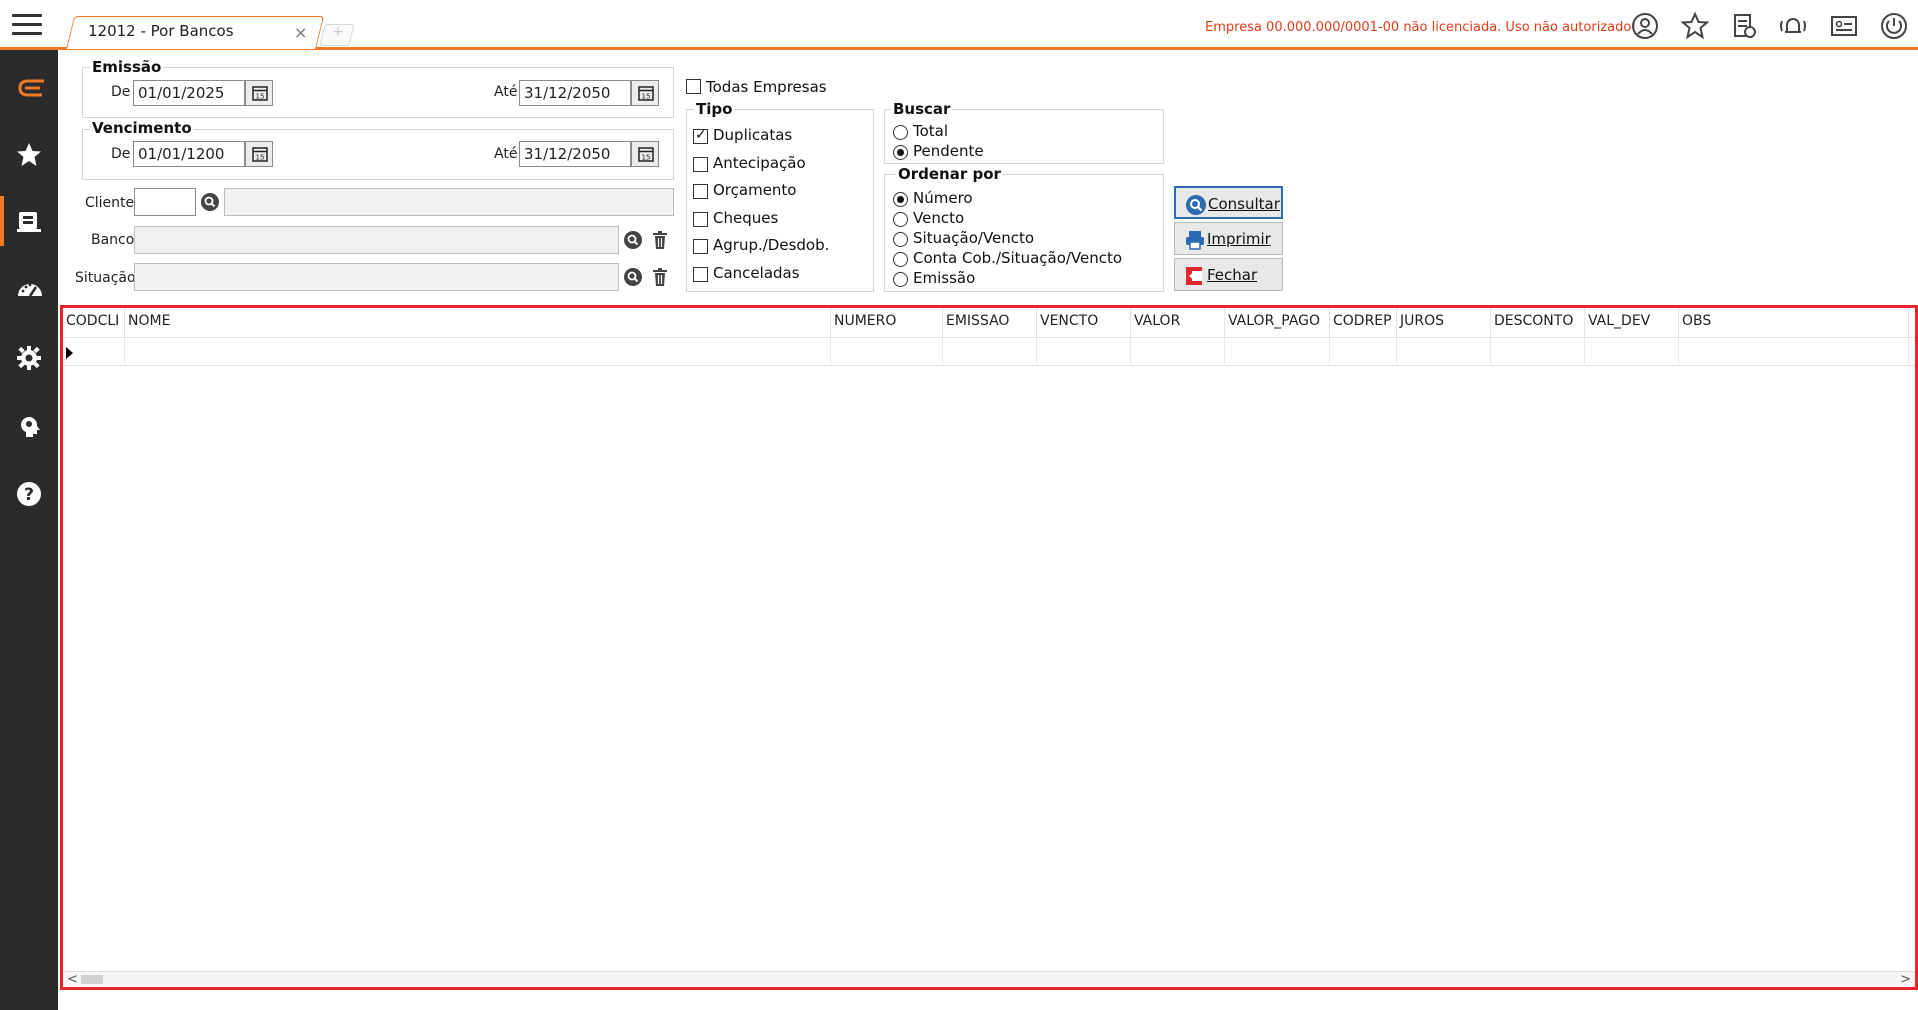 Image resolution: width=1918 pixels, height=1010 pixels. Describe the element at coordinates (189, 93) in the screenshot. I see `emissao-de-input` at that location.